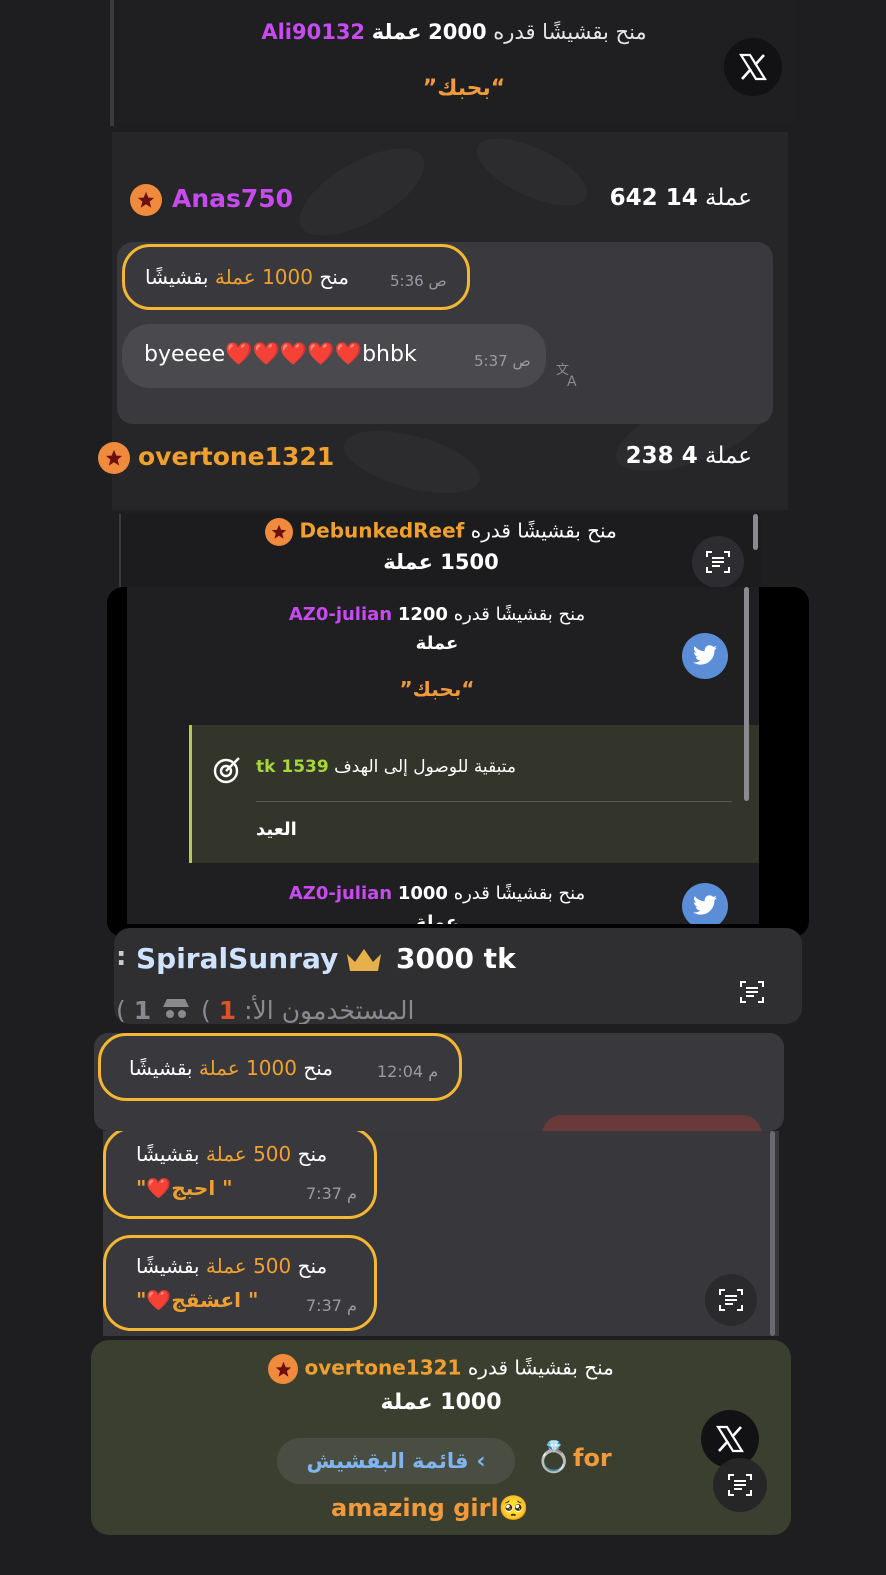  What do you see at coordinates (441, 562) in the screenshot?
I see `gift-banner-2-amount: 1500 عملة` at bounding box center [441, 562].